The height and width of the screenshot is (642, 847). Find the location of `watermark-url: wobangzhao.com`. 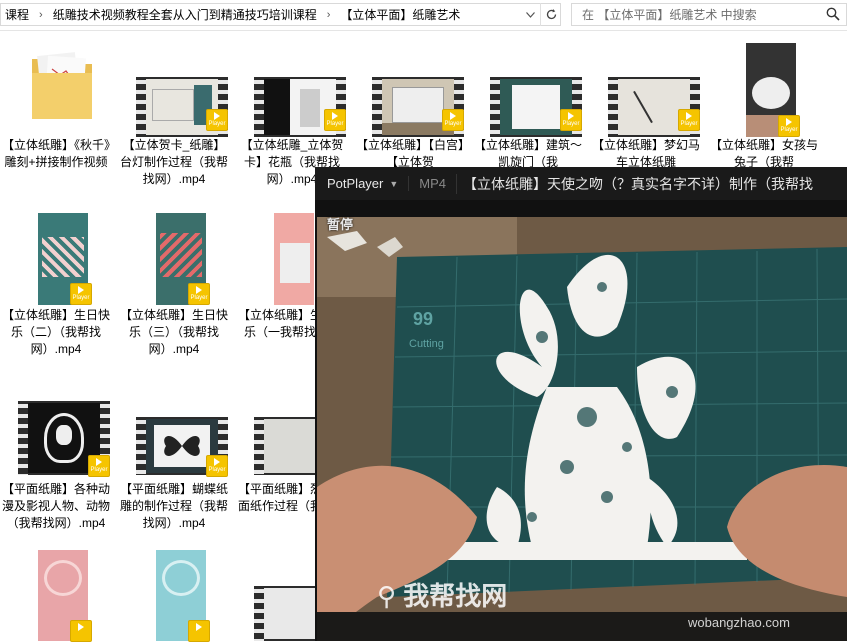

watermark-url: wobangzhao.com is located at coordinates (739, 622).